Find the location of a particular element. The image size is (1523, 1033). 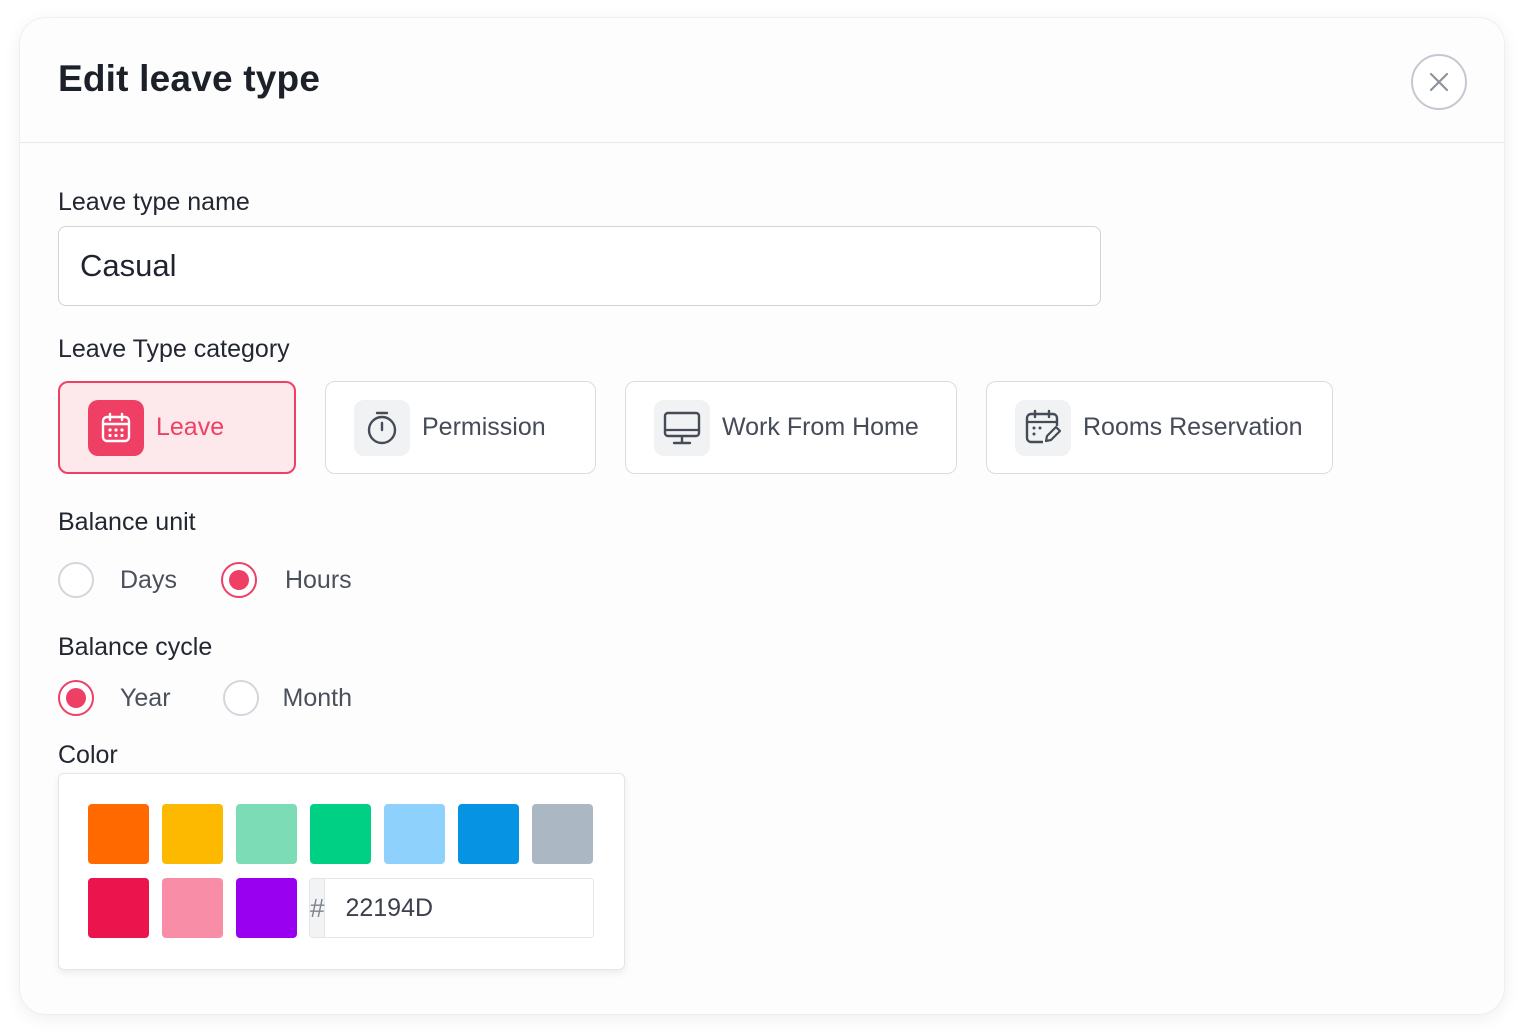

category-option-leave: Leave is located at coordinates (177, 427).